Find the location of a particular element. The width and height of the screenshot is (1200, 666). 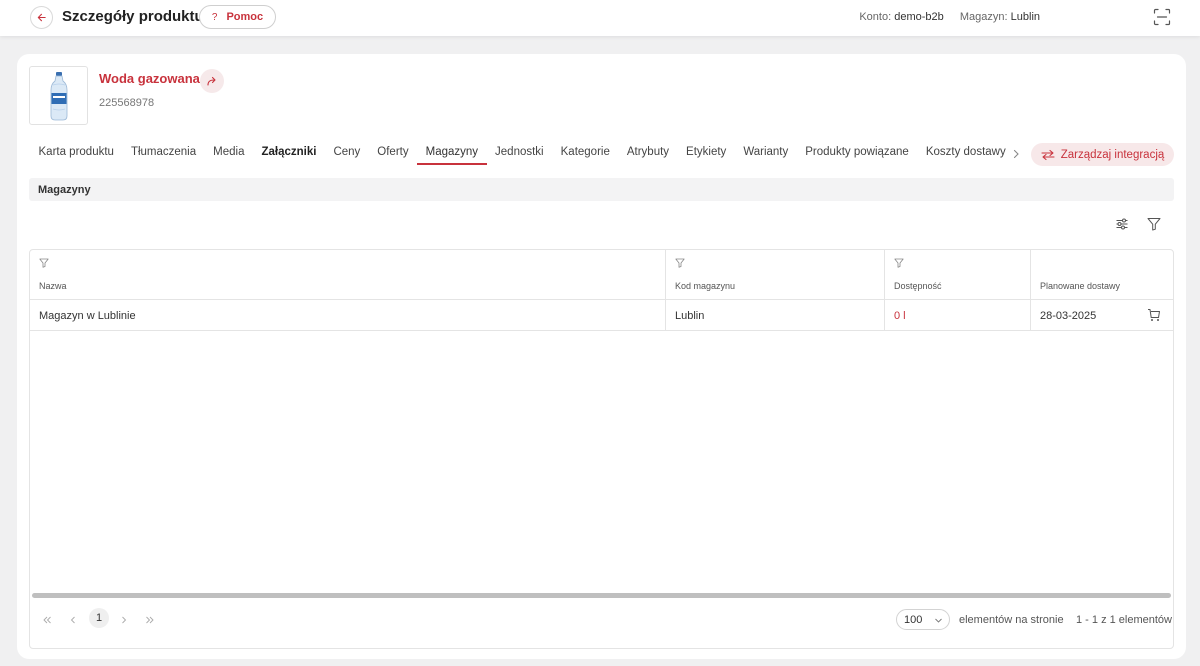

delivery-cart-icon is located at coordinates (1154, 315).